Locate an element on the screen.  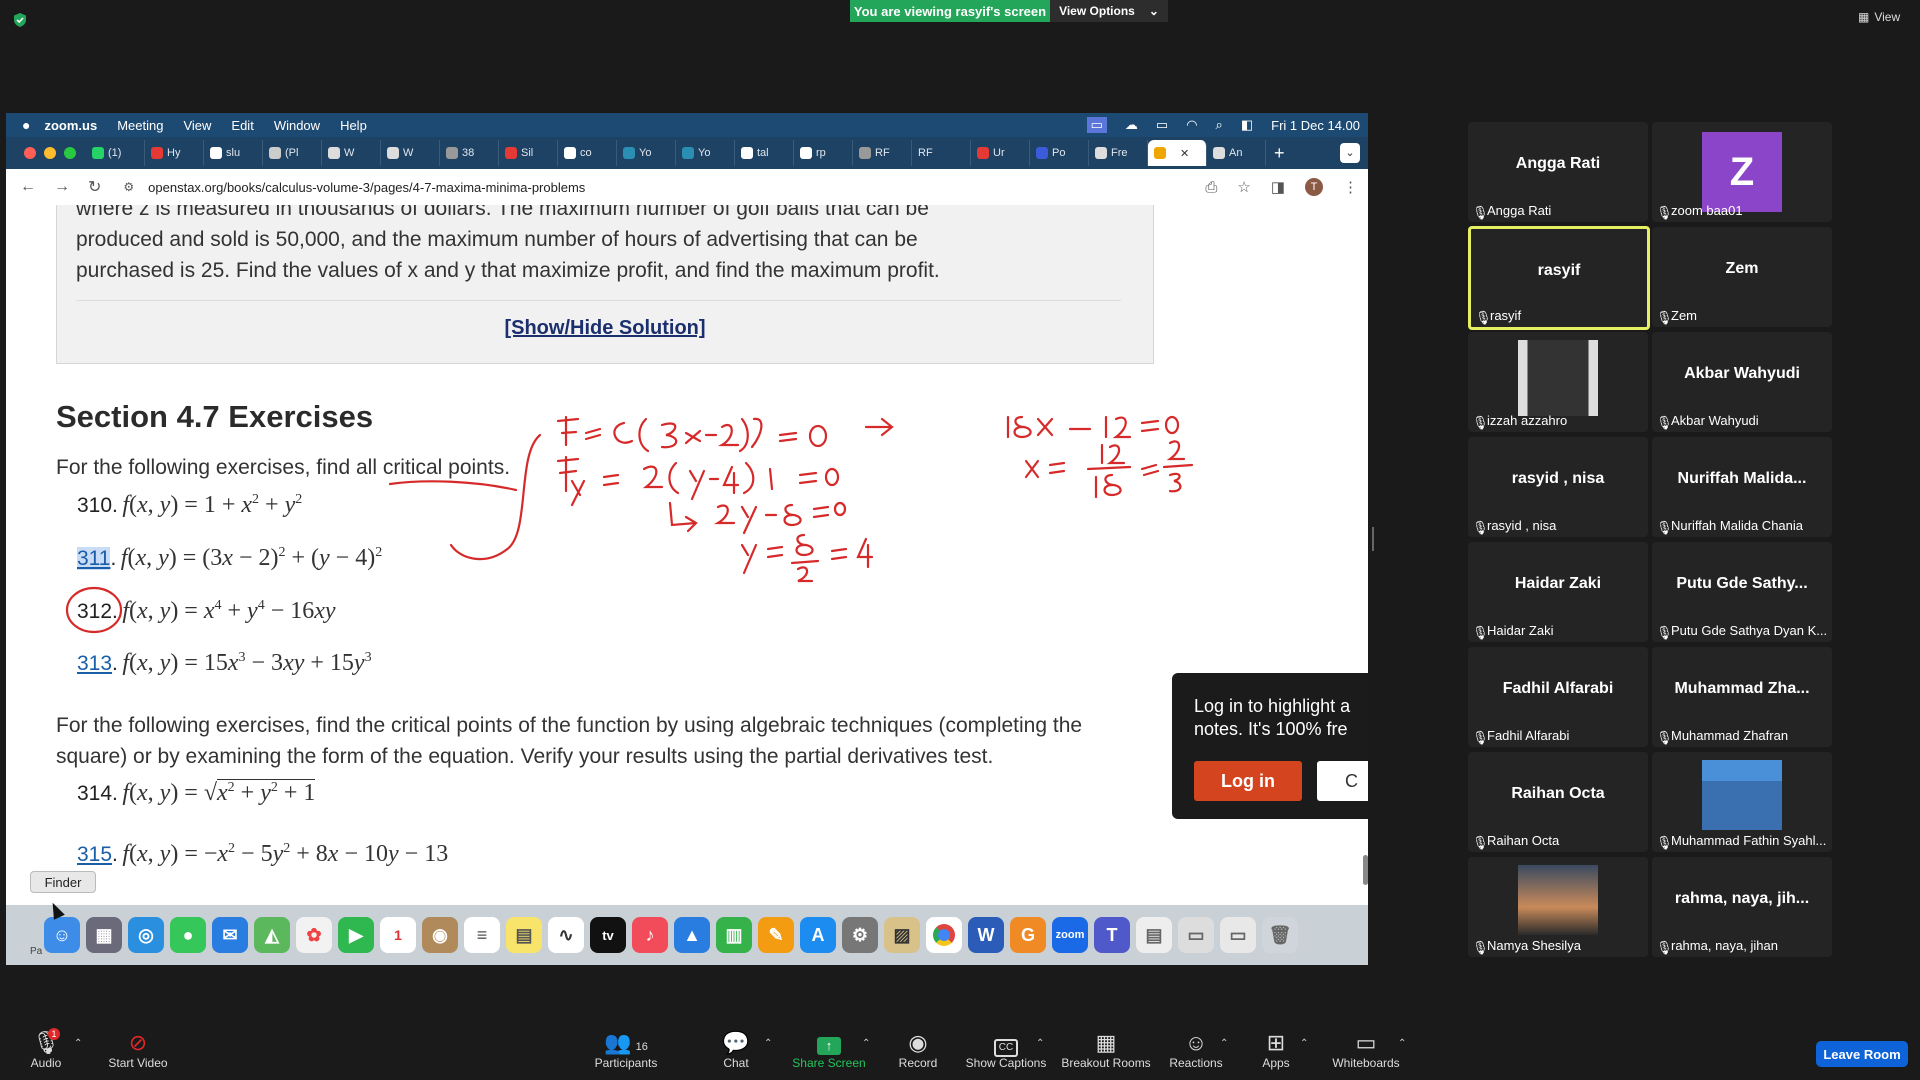
browser-tab: (1) is located at coordinates (115, 153).